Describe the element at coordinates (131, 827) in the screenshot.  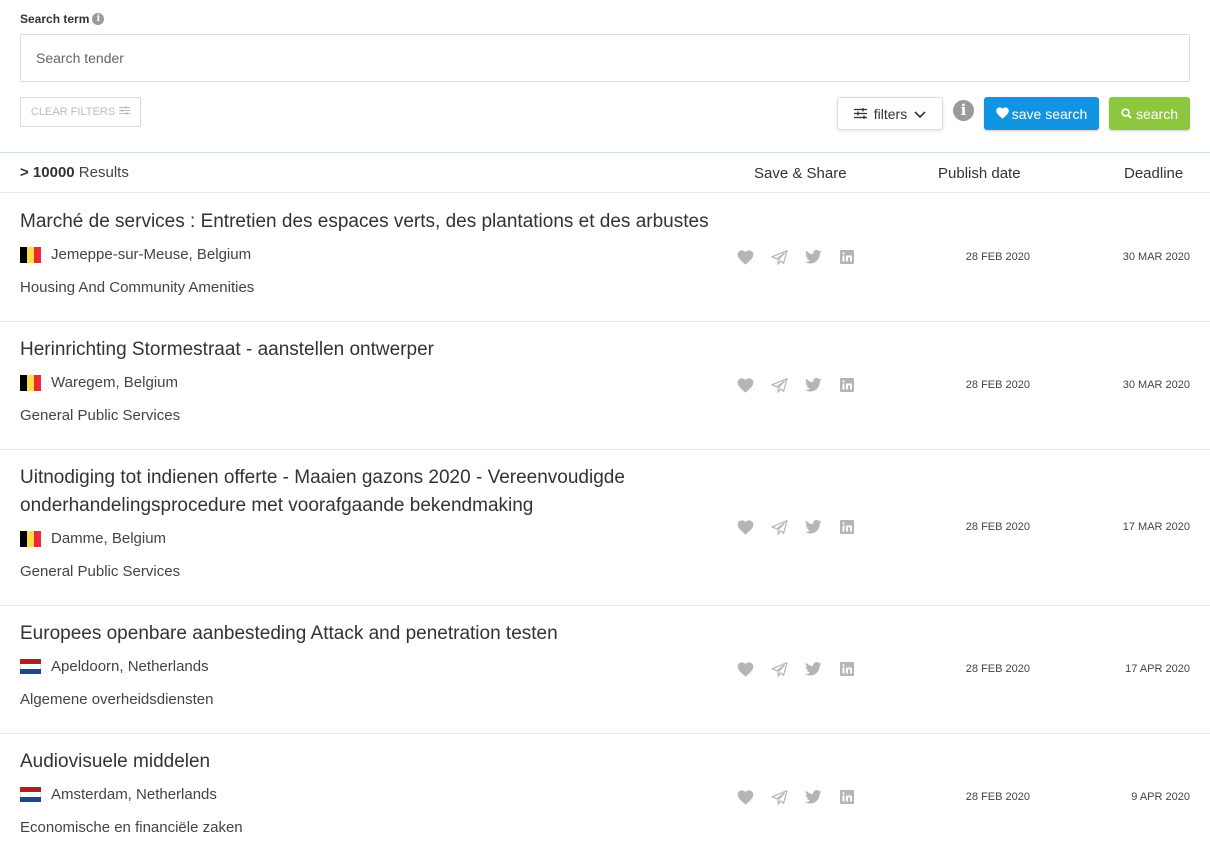
I see `tender-category: Economische en financiële zaken` at that location.